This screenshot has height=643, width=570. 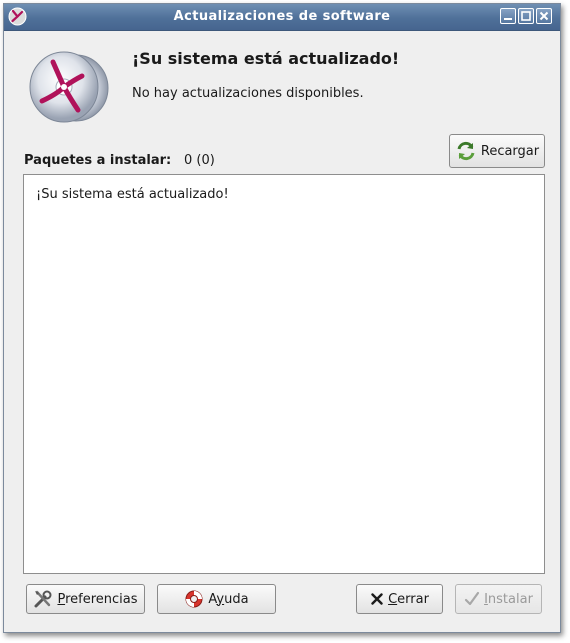 I want to click on tools-icon, so click(x=43, y=599).